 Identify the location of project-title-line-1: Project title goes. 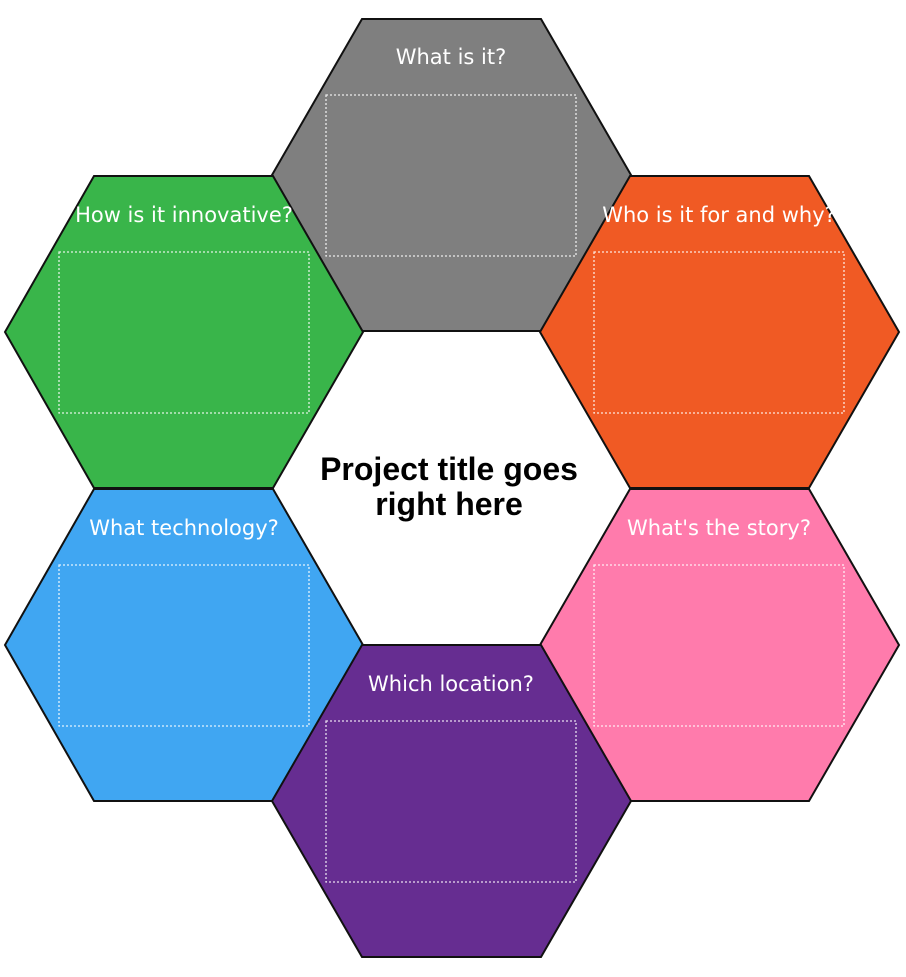
(449, 469).